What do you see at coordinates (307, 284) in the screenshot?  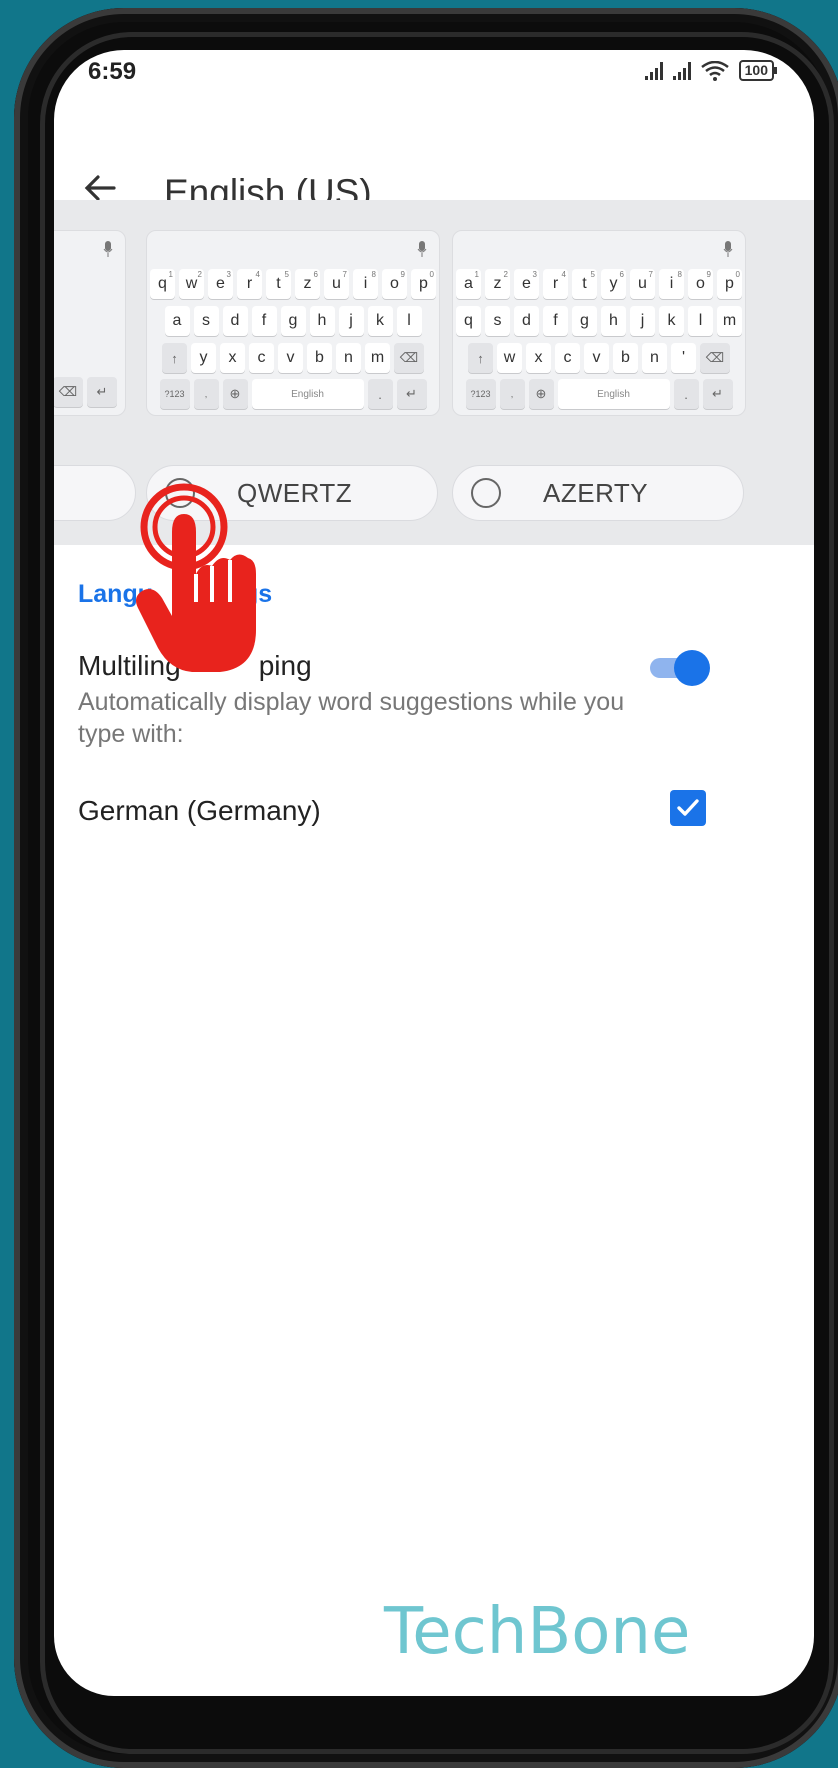 I see `key: z6` at bounding box center [307, 284].